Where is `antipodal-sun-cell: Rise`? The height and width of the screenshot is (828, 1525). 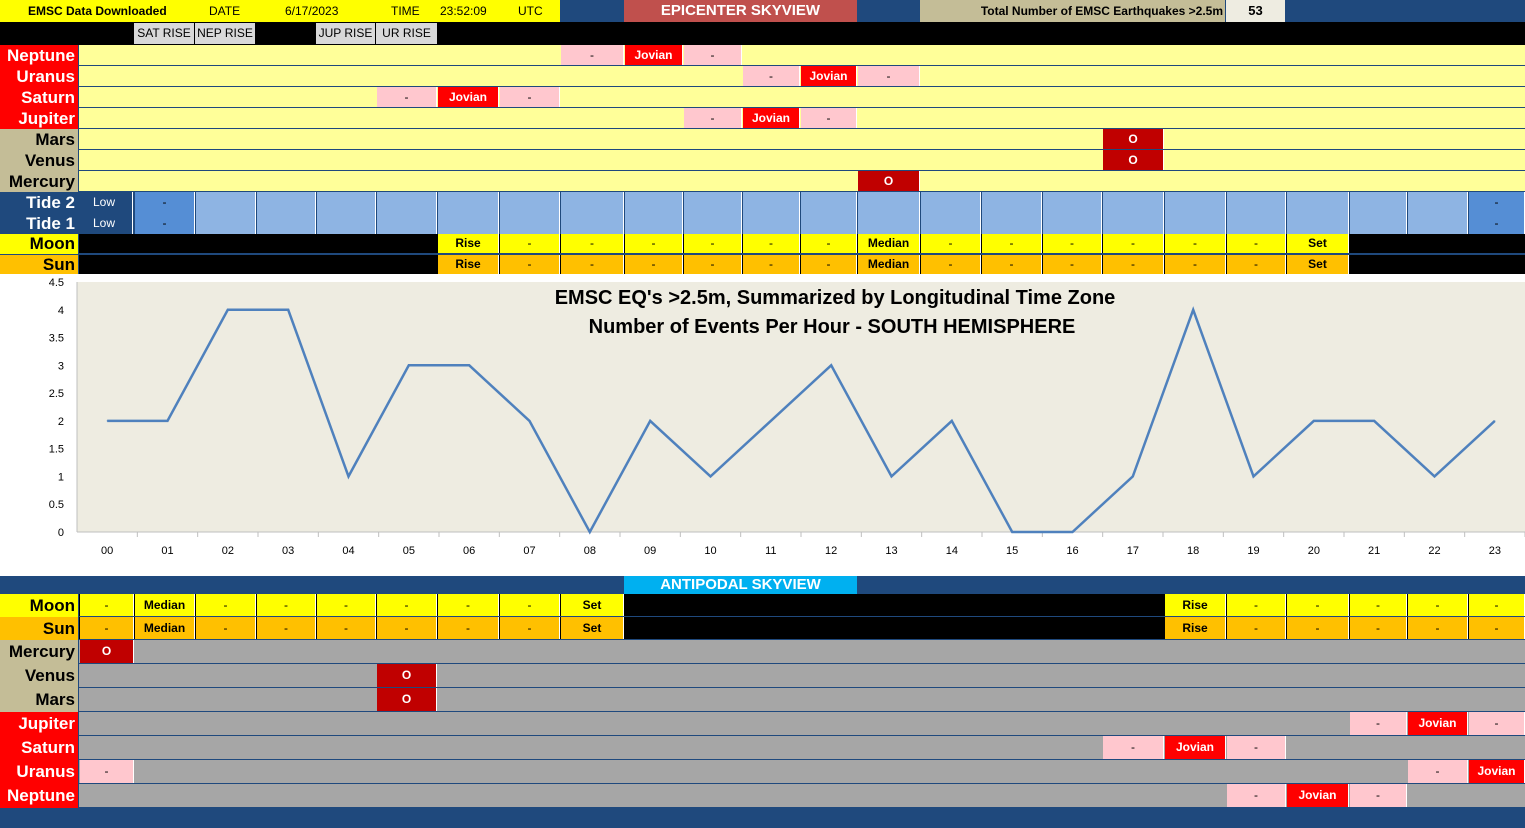 antipodal-sun-cell: Rise is located at coordinates (1195, 628).